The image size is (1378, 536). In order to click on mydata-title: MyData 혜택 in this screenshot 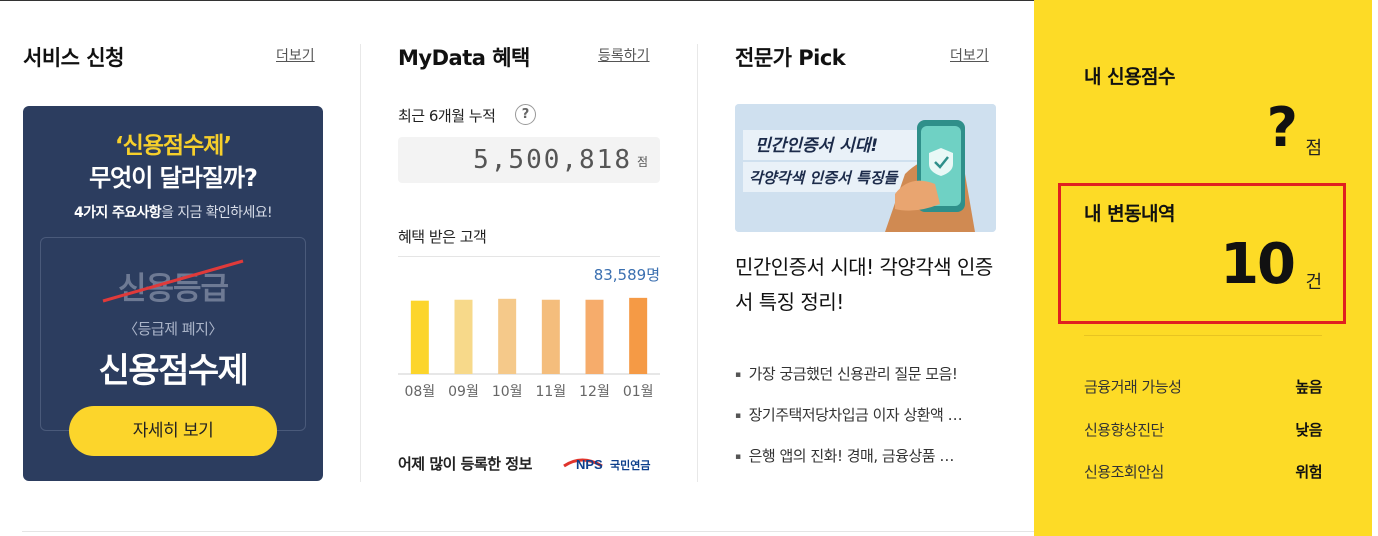, I will do `click(464, 58)`.